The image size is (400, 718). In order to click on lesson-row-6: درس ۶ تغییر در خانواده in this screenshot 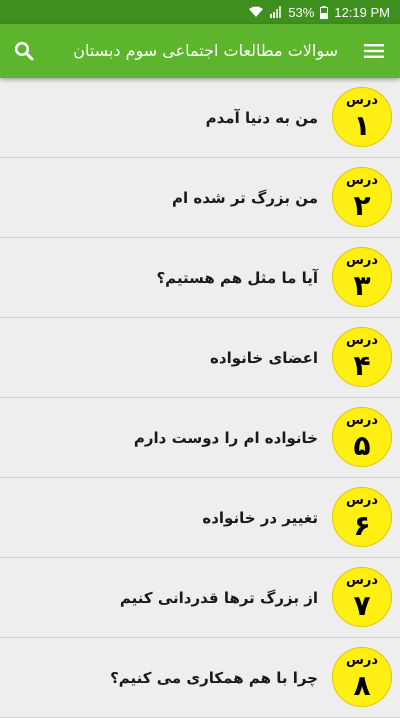, I will do `click(200, 518)`.